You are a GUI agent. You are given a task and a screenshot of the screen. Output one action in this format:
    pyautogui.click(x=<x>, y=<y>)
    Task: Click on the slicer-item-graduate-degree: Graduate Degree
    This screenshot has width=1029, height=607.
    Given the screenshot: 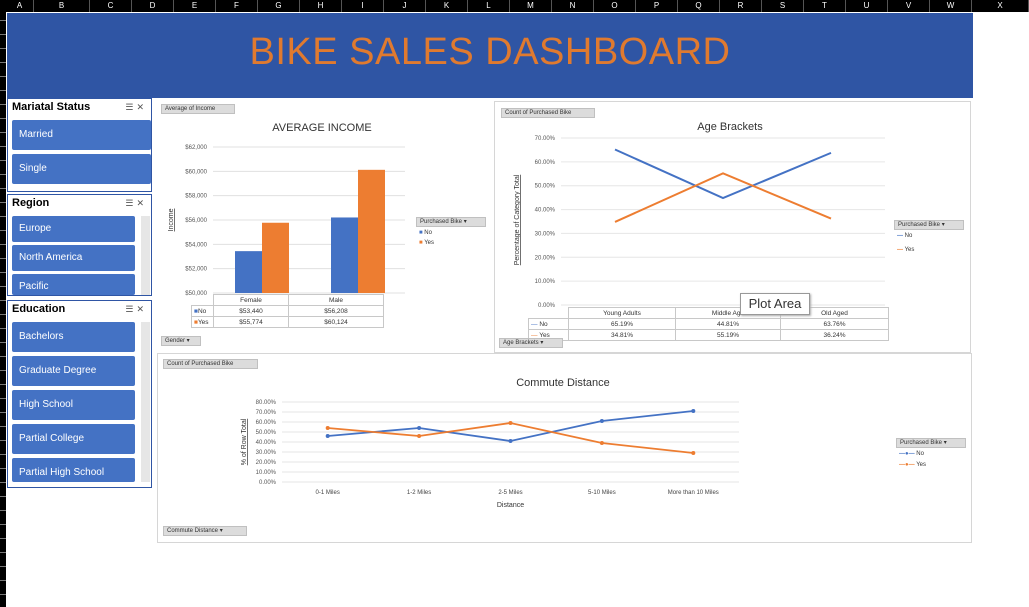 What is the action you would take?
    pyautogui.click(x=73, y=371)
    